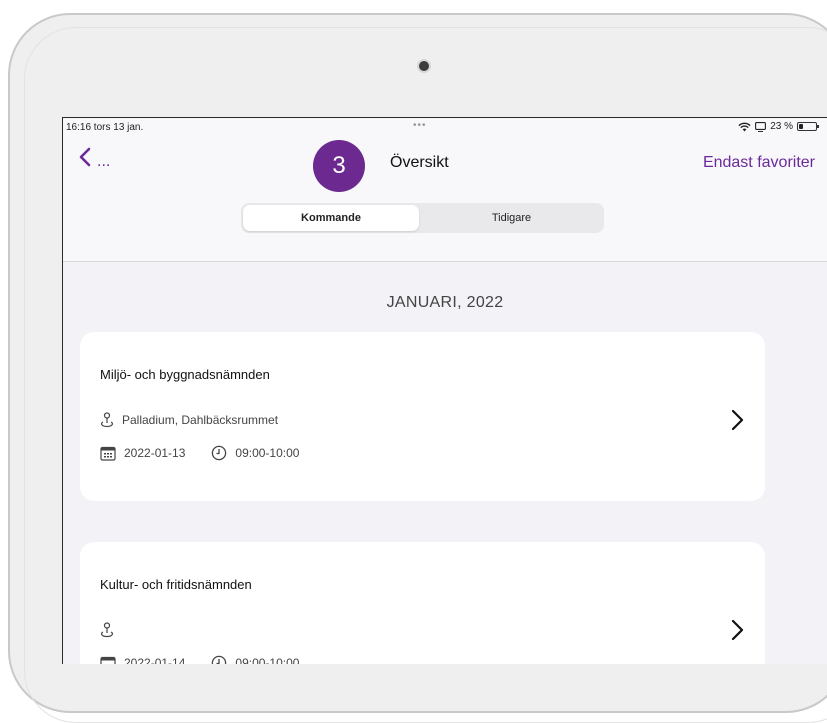 This screenshot has height=723, width=827. What do you see at coordinates (339, 166) in the screenshot?
I see `step-badge: 3` at bounding box center [339, 166].